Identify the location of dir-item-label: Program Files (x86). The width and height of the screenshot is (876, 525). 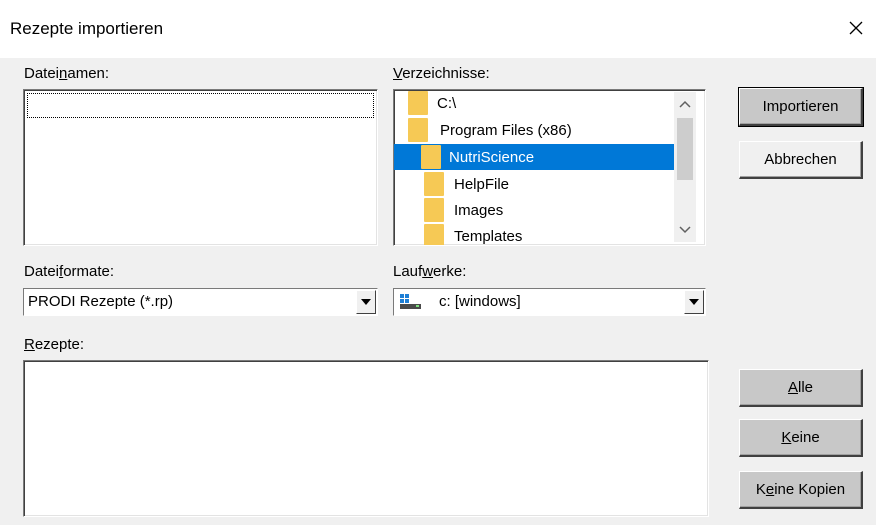
(506, 130).